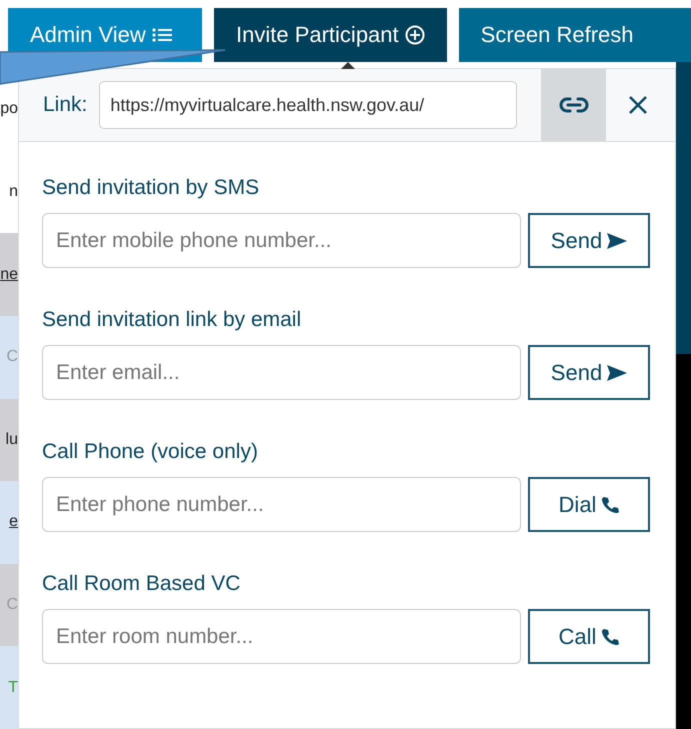  I want to click on background-text: e, so click(13, 522).